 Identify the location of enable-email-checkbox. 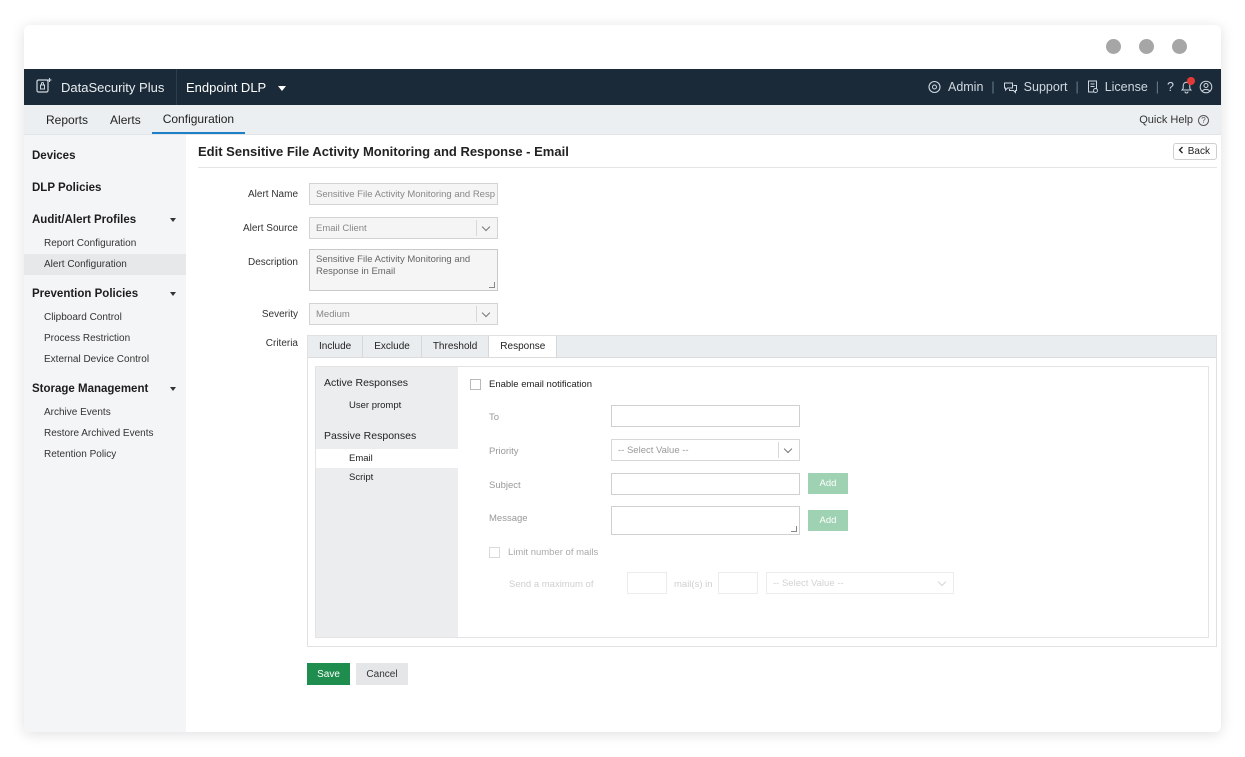
(475, 384).